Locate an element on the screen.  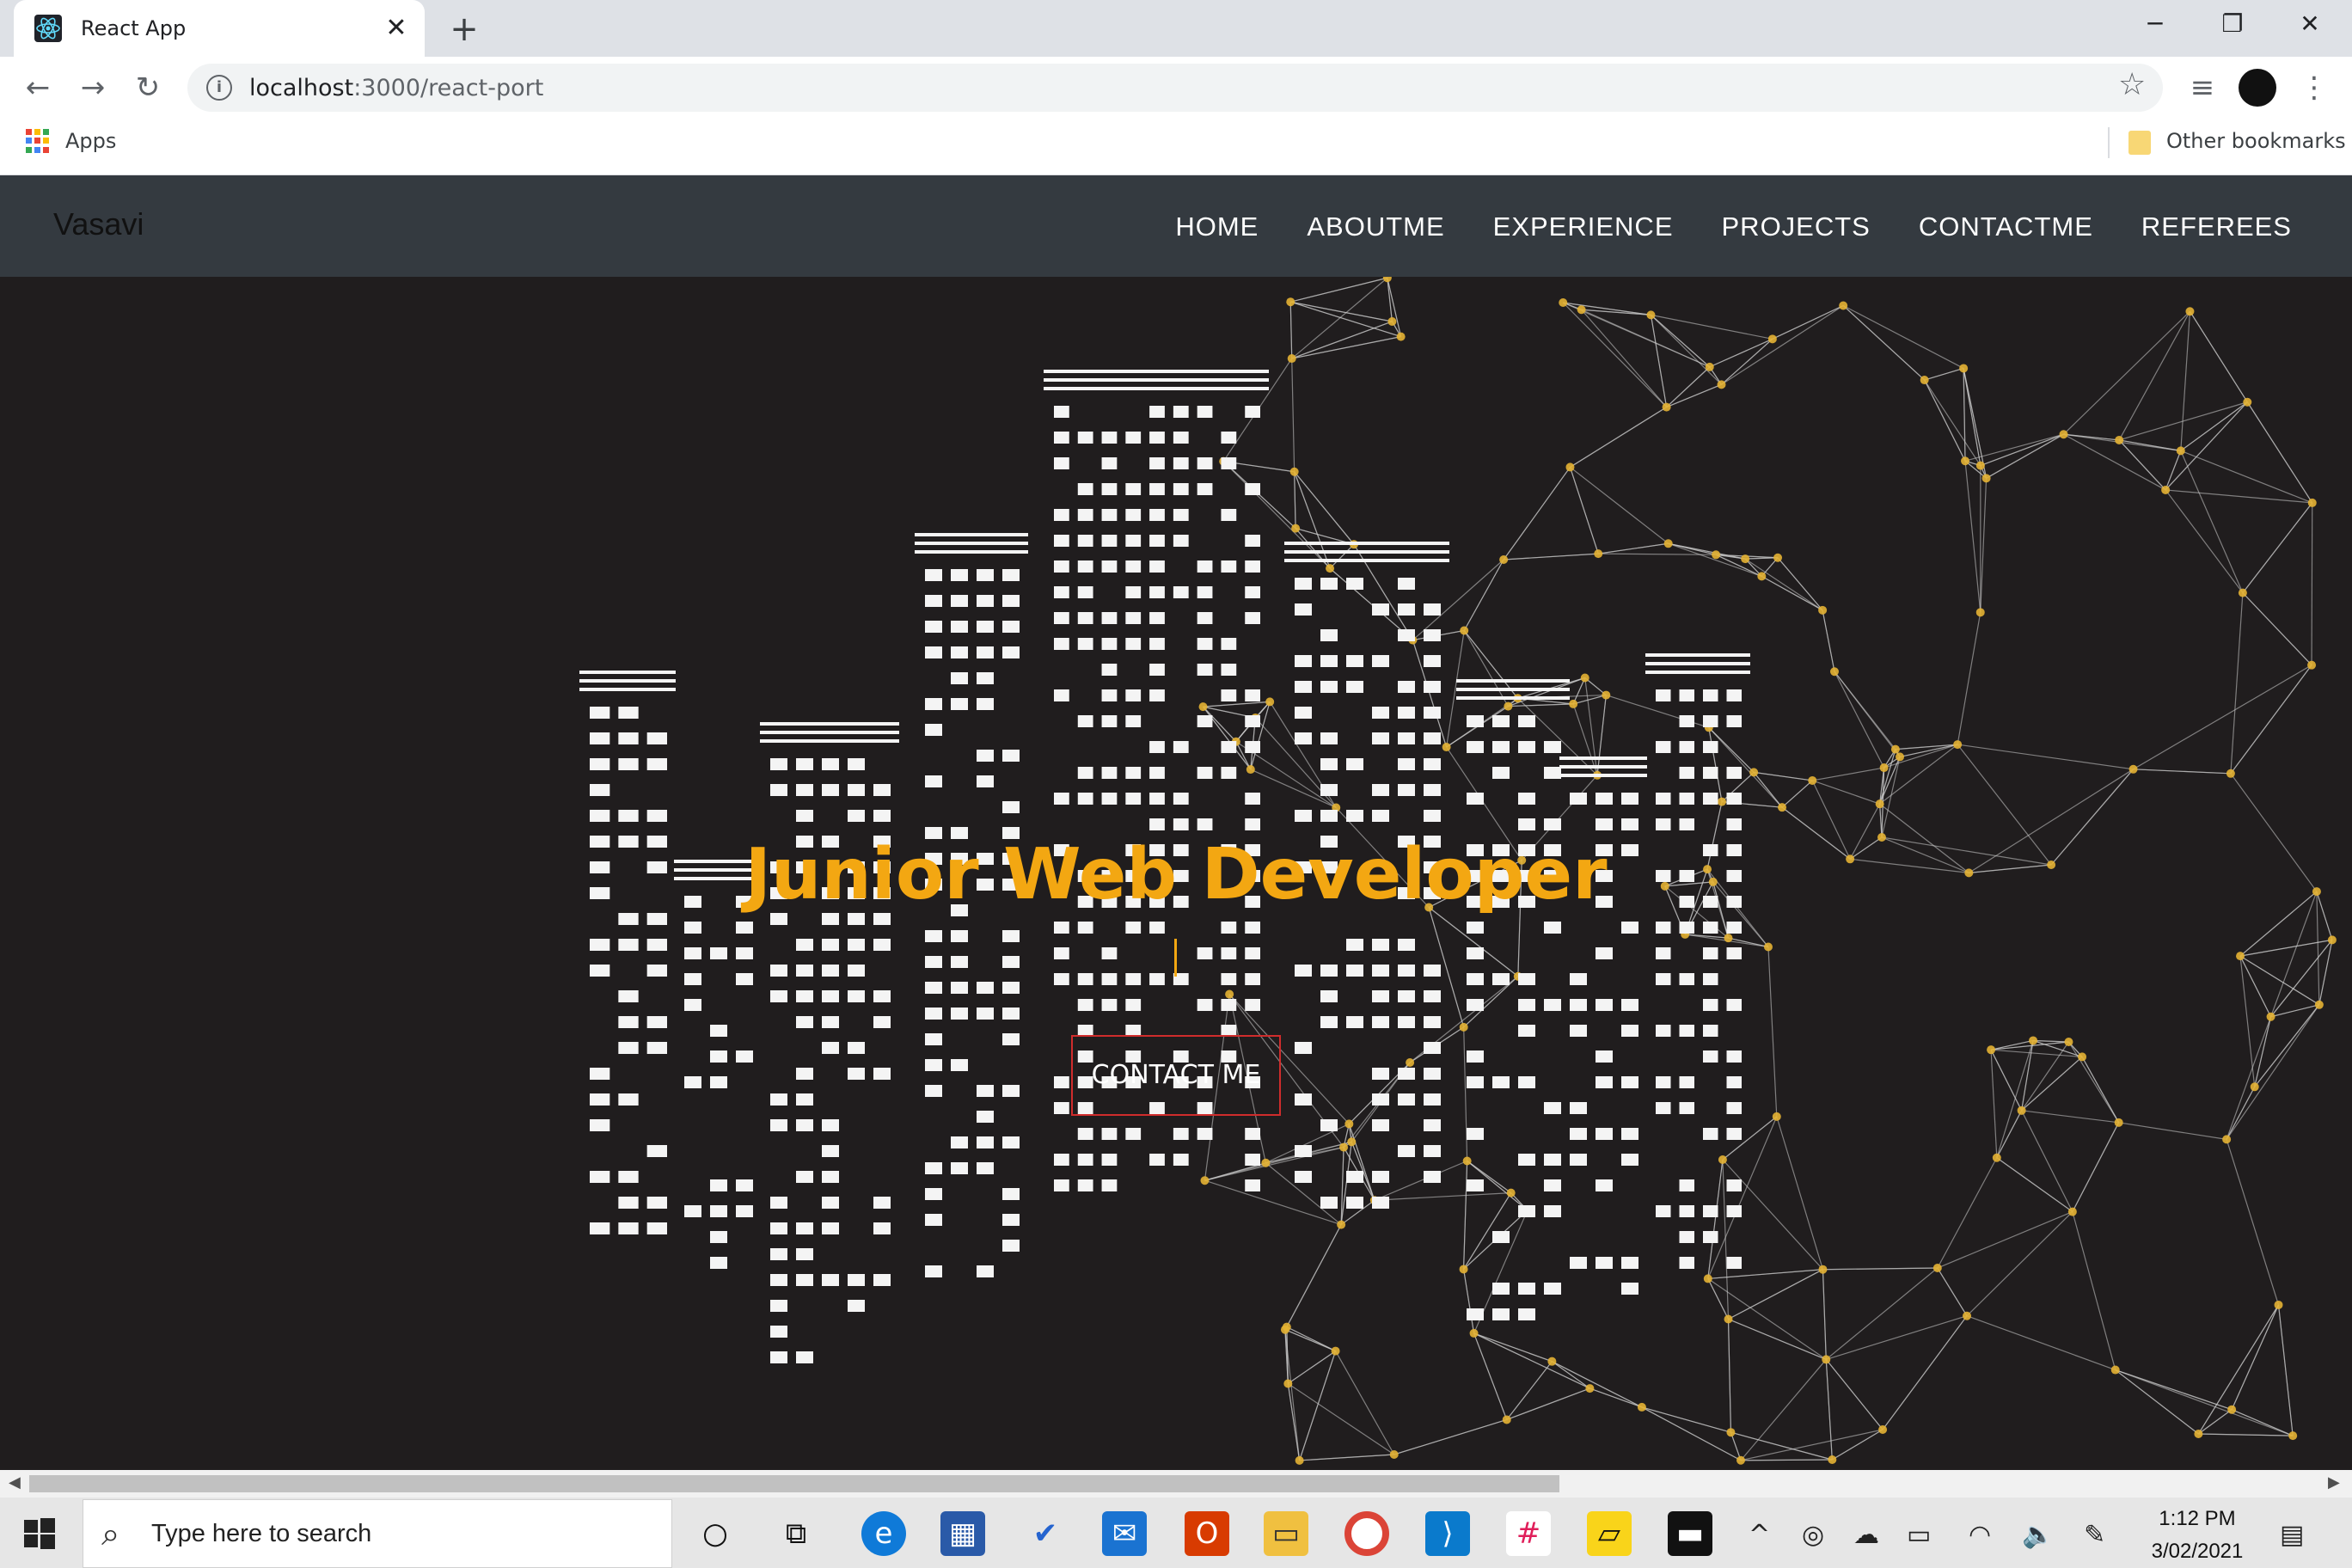
nav-contactme: CONTACTME is located at coordinates (2006, 226).